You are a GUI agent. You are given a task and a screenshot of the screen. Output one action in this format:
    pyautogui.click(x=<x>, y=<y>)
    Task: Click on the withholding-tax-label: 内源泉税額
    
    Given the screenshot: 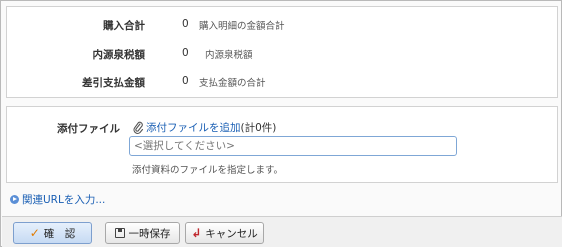 What is the action you would take?
    pyautogui.click(x=119, y=55)
    